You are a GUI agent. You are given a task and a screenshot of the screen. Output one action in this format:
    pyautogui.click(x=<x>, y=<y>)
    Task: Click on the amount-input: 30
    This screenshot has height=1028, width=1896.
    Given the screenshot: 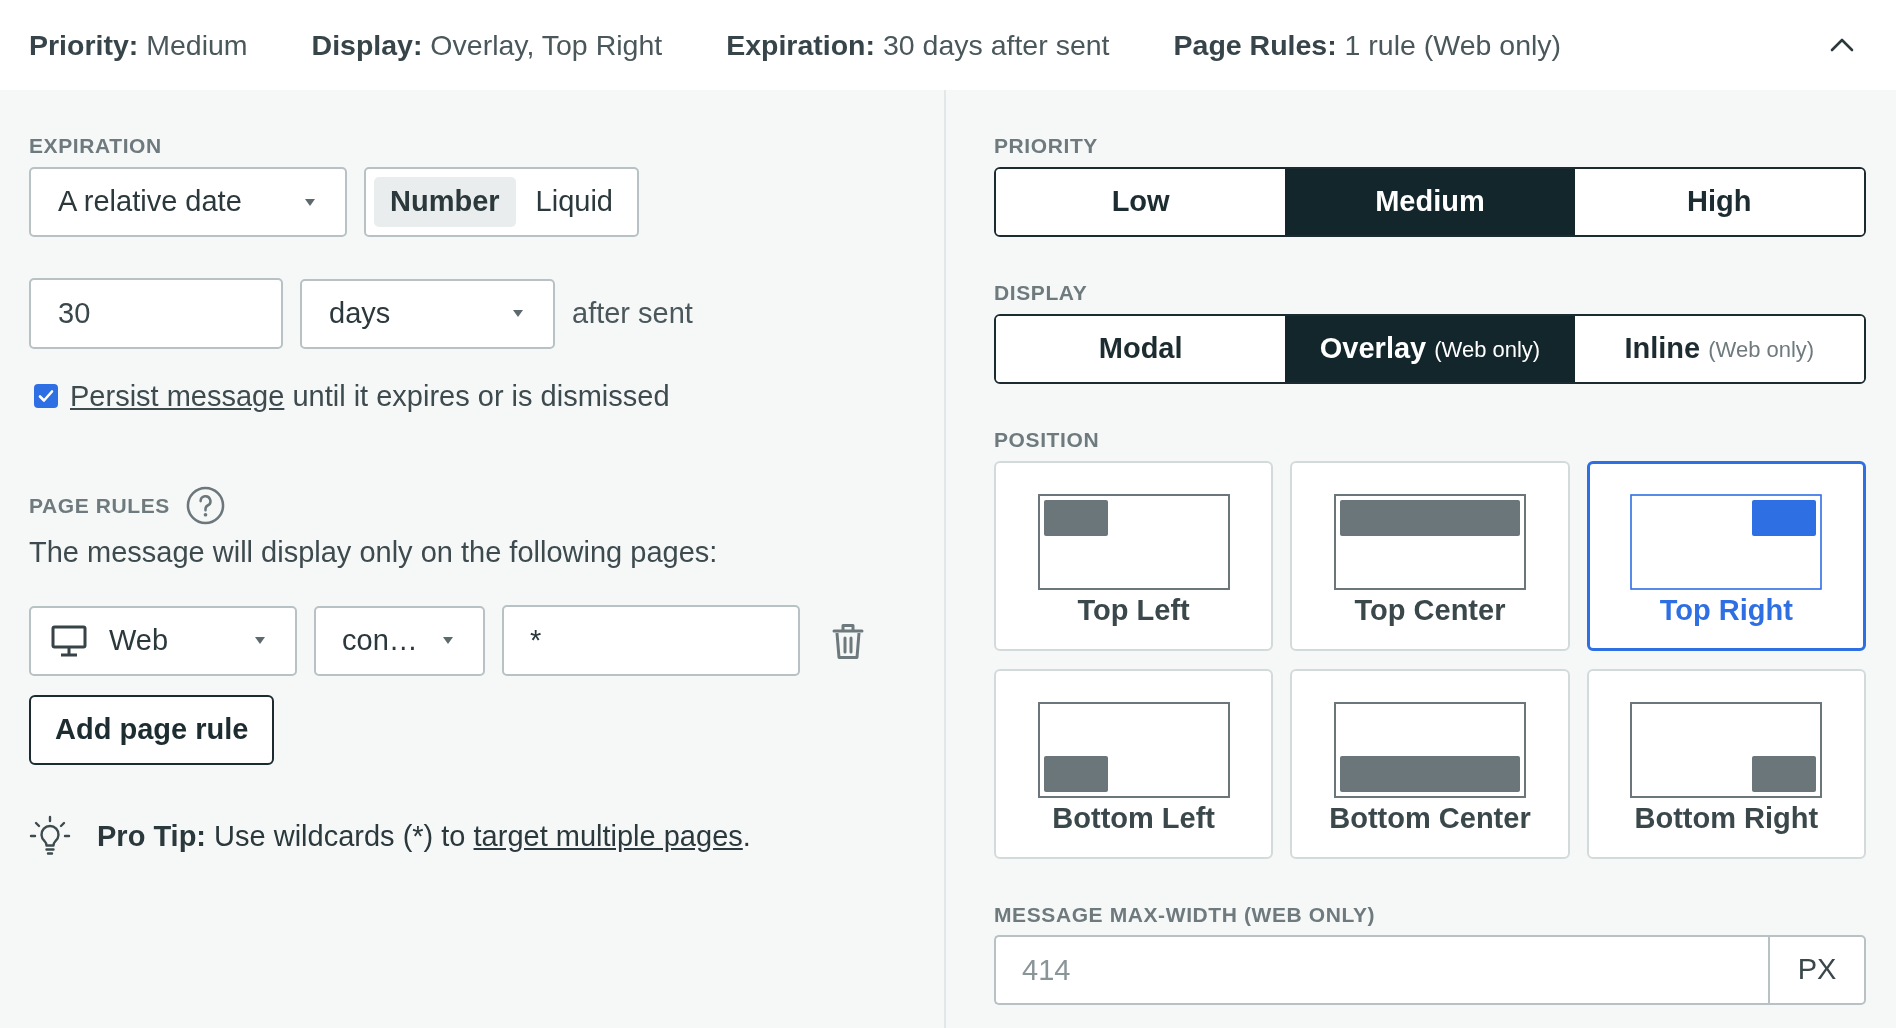 What is the action you would take?
    pyautogui.click(x=156, y=313)
    